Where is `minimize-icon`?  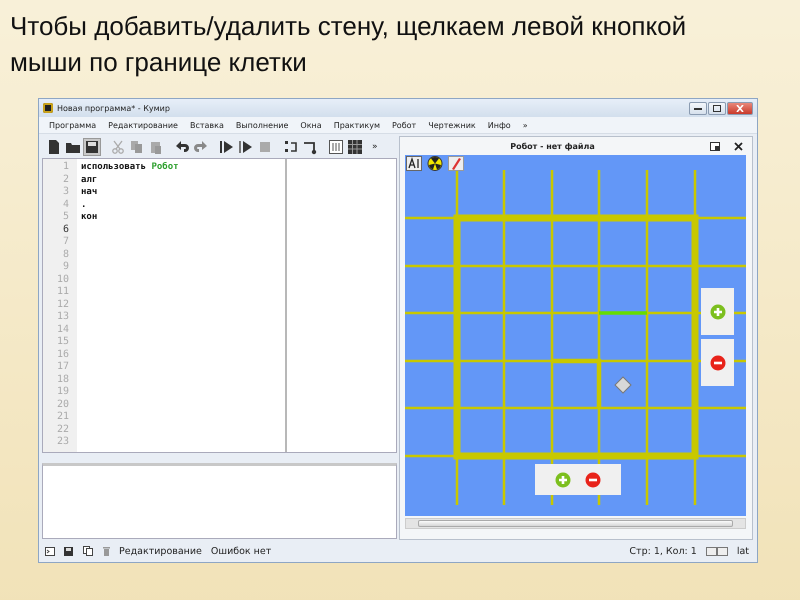 minimize-icon is located at coordinates (698, 108).